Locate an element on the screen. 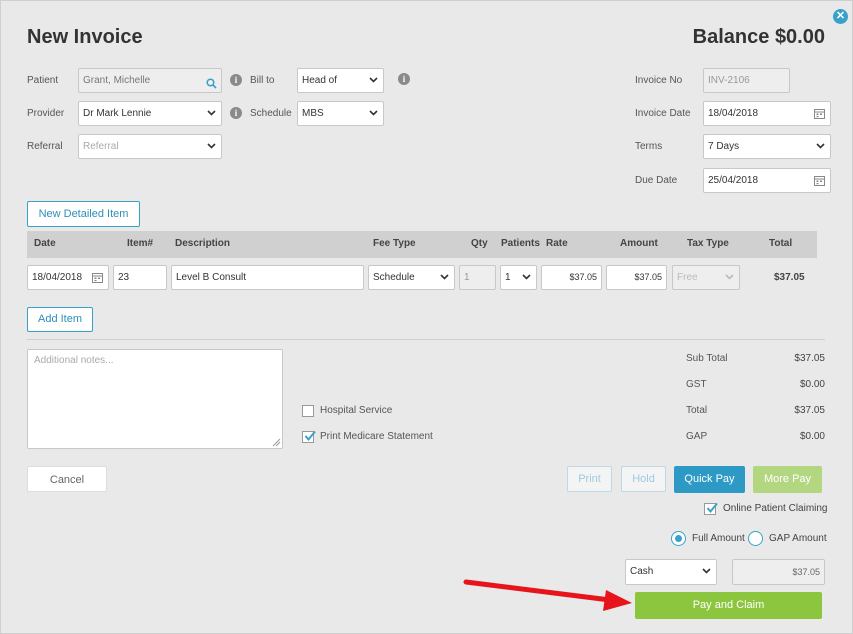  patient-value: Grant, Michelle is located at coordinates (117, 80).